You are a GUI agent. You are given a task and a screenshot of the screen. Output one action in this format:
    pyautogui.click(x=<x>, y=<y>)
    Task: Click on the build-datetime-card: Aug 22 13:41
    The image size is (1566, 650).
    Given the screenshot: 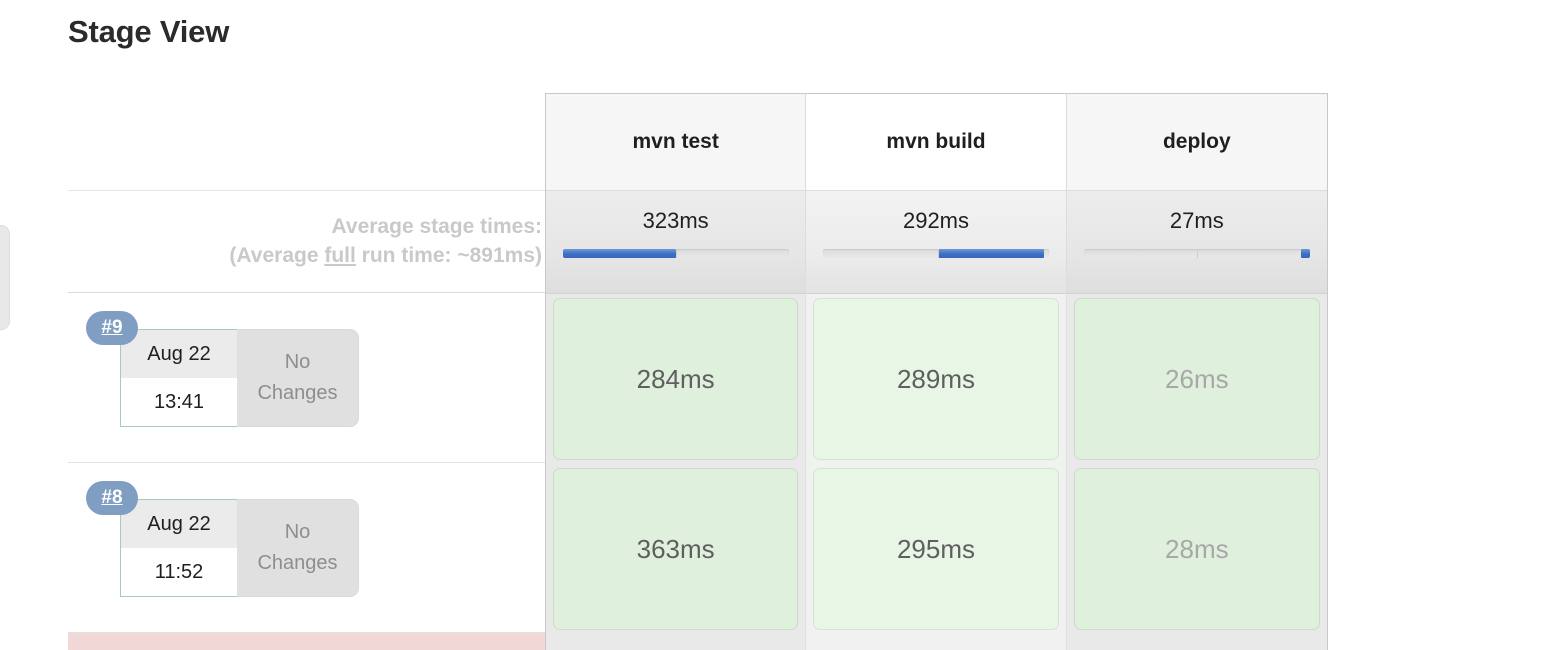 What is the action you would take?
    pyautogui.click(x=179, y=378)
    